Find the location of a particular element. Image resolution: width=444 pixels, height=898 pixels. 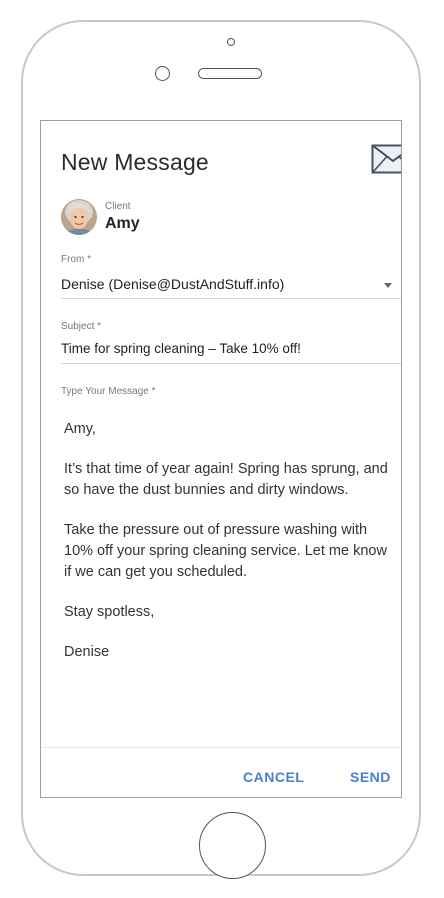

envelope-icon is located at coordinates (386, 159).